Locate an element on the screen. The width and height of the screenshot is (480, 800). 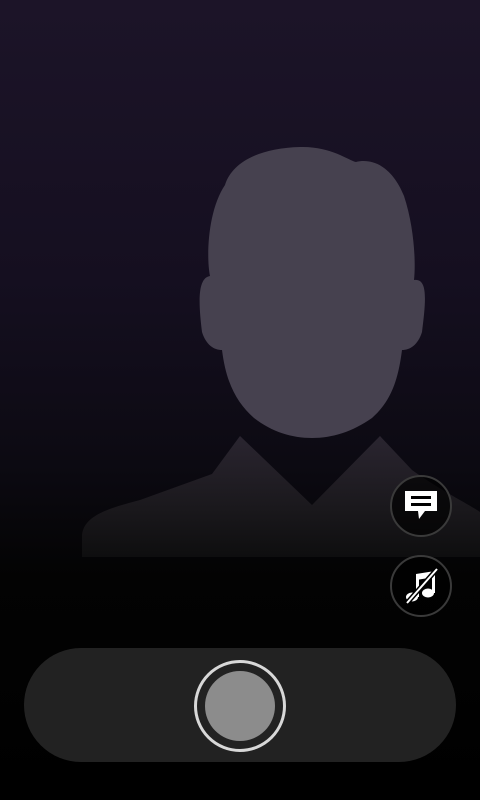
record-button is located at coordinates (240, 706).